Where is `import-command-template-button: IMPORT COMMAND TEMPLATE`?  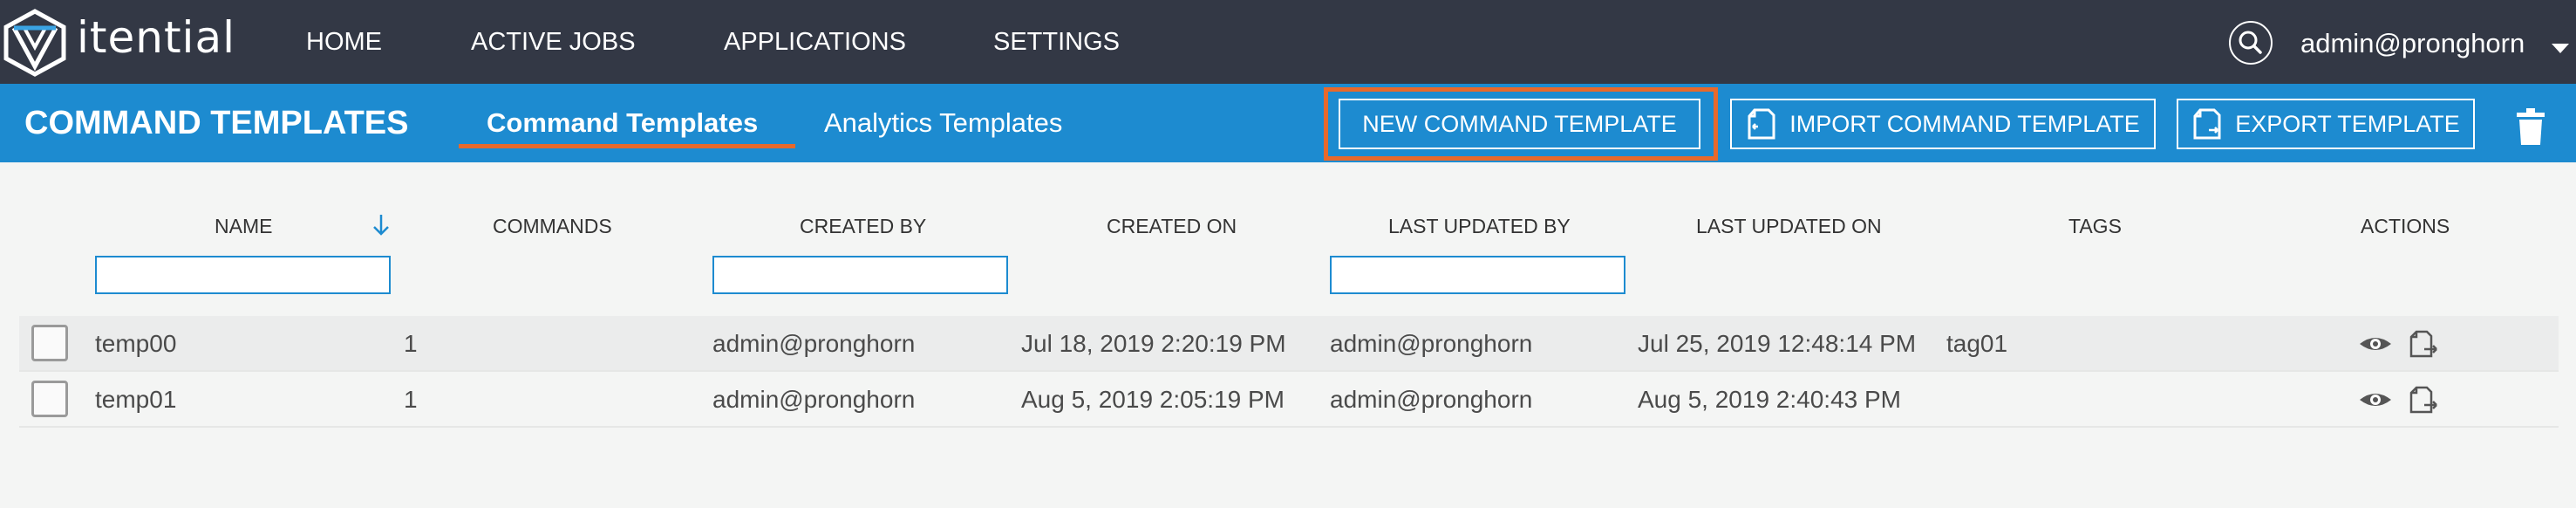 import-command-template-button: IMPORT COMMAND TEMPLATE is located at coordinates (1943, 124).